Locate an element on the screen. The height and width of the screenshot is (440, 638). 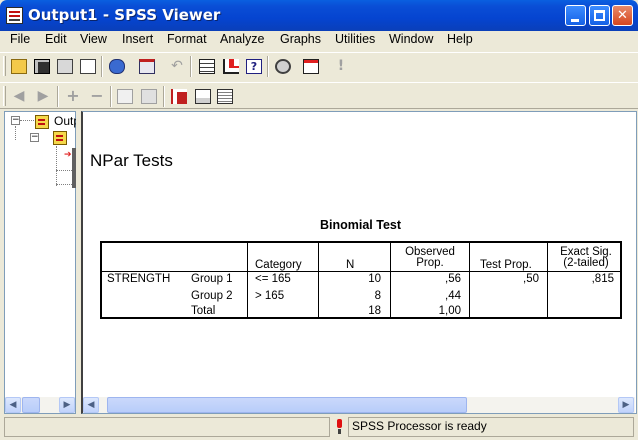
minimize-icon is located at coordinates (575, 20).